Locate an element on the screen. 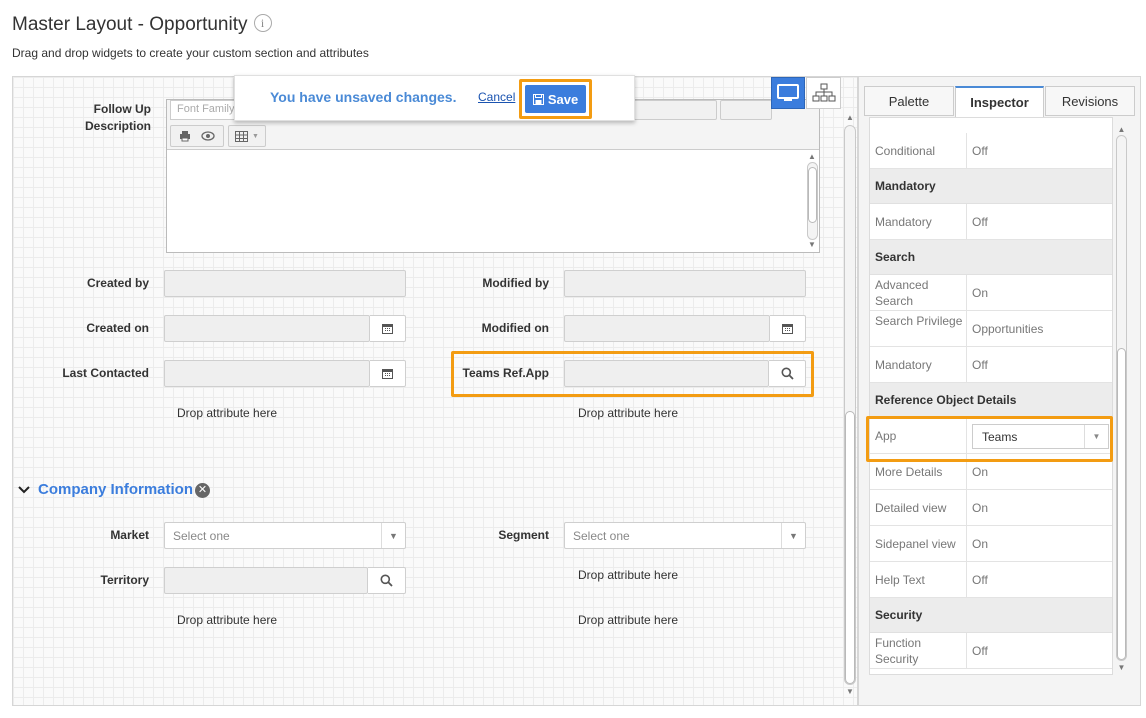 The height and width of the screenshot is (718, 1146). inspector-row-partial is located at coordinates (991, 117).